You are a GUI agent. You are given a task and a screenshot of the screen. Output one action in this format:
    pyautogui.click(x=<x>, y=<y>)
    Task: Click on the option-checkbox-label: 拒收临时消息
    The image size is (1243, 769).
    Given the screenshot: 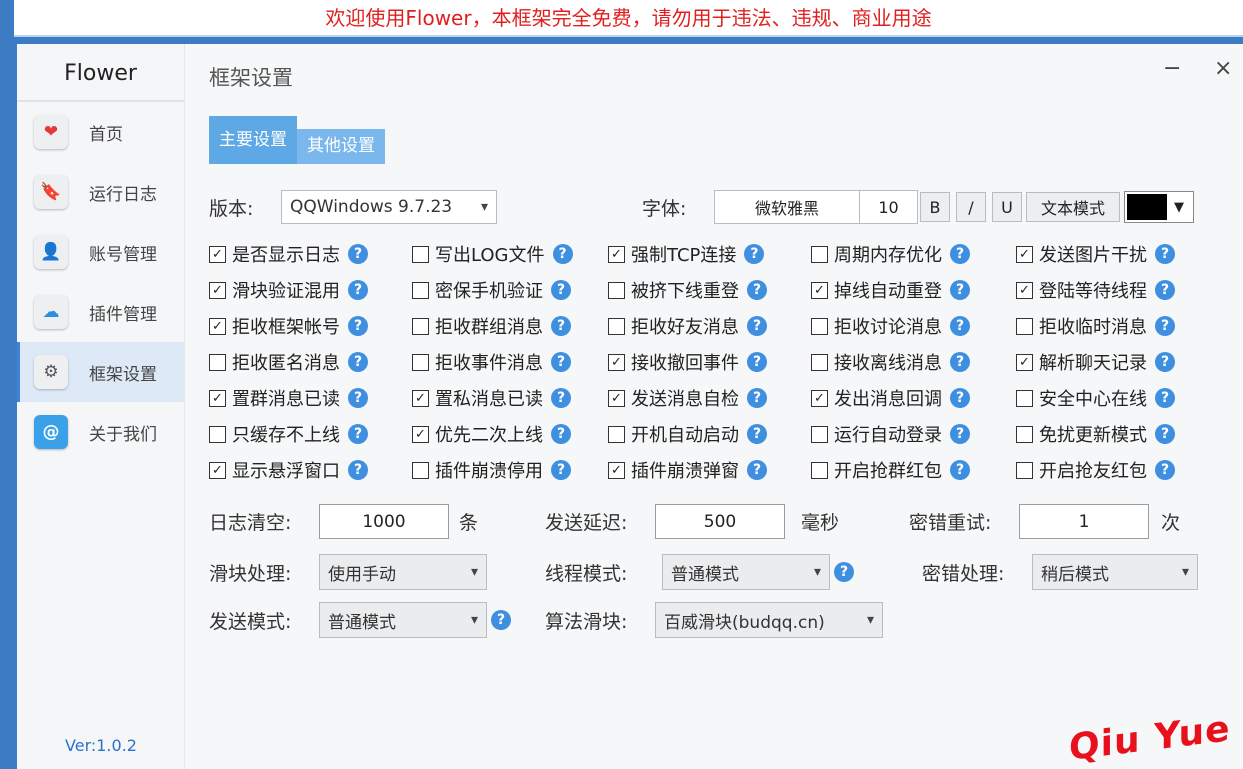 What is the action you would take?
    pyautogui.click(x=1093, y=326)
    